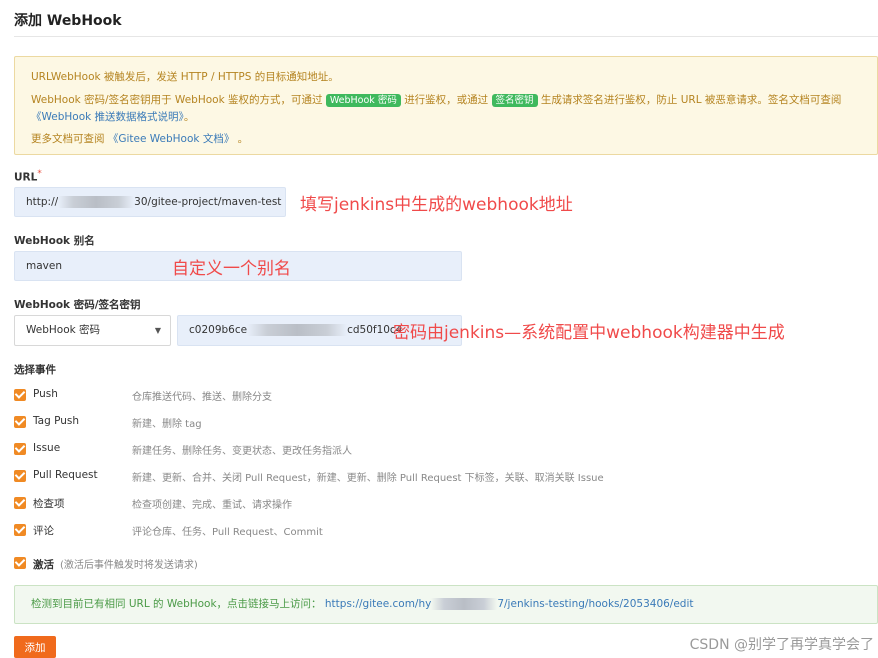 The width and height of the screenshot is (878, 658). I want to click on secret-type-select: WebHook 密码 ▼, so click(92, 330).